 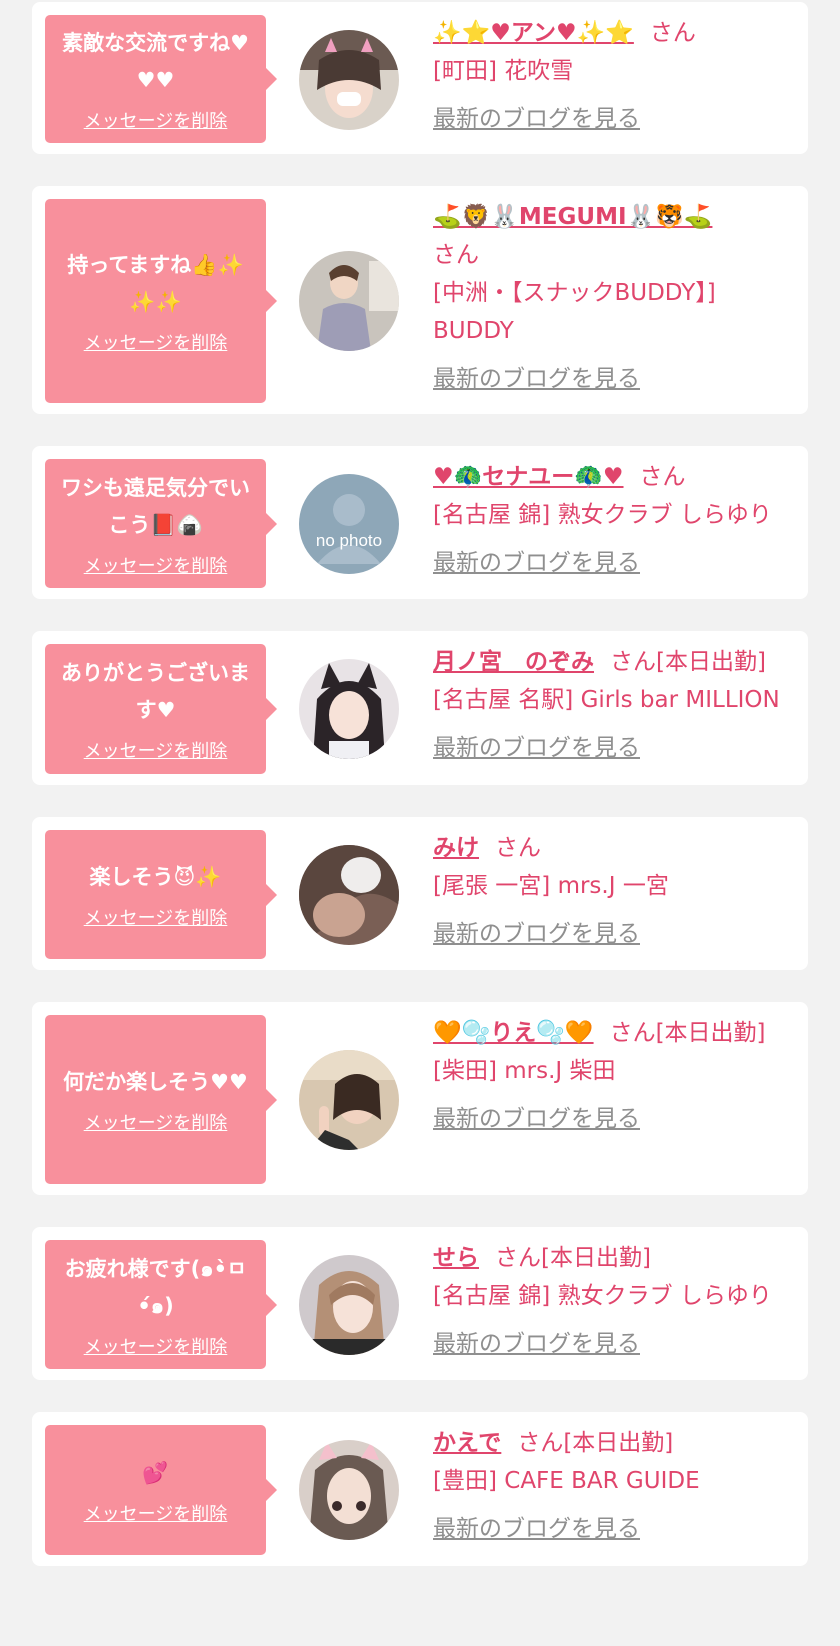 I want to click on message-bubble: お疲れ様です(๑•̀ㅁ•́๑) メッセージを削除, so click(x=161, y=1304).